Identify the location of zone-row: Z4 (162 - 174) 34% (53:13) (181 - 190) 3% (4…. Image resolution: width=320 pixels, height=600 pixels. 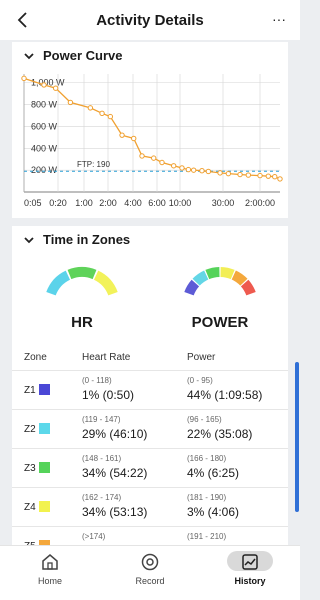
(150, 506).